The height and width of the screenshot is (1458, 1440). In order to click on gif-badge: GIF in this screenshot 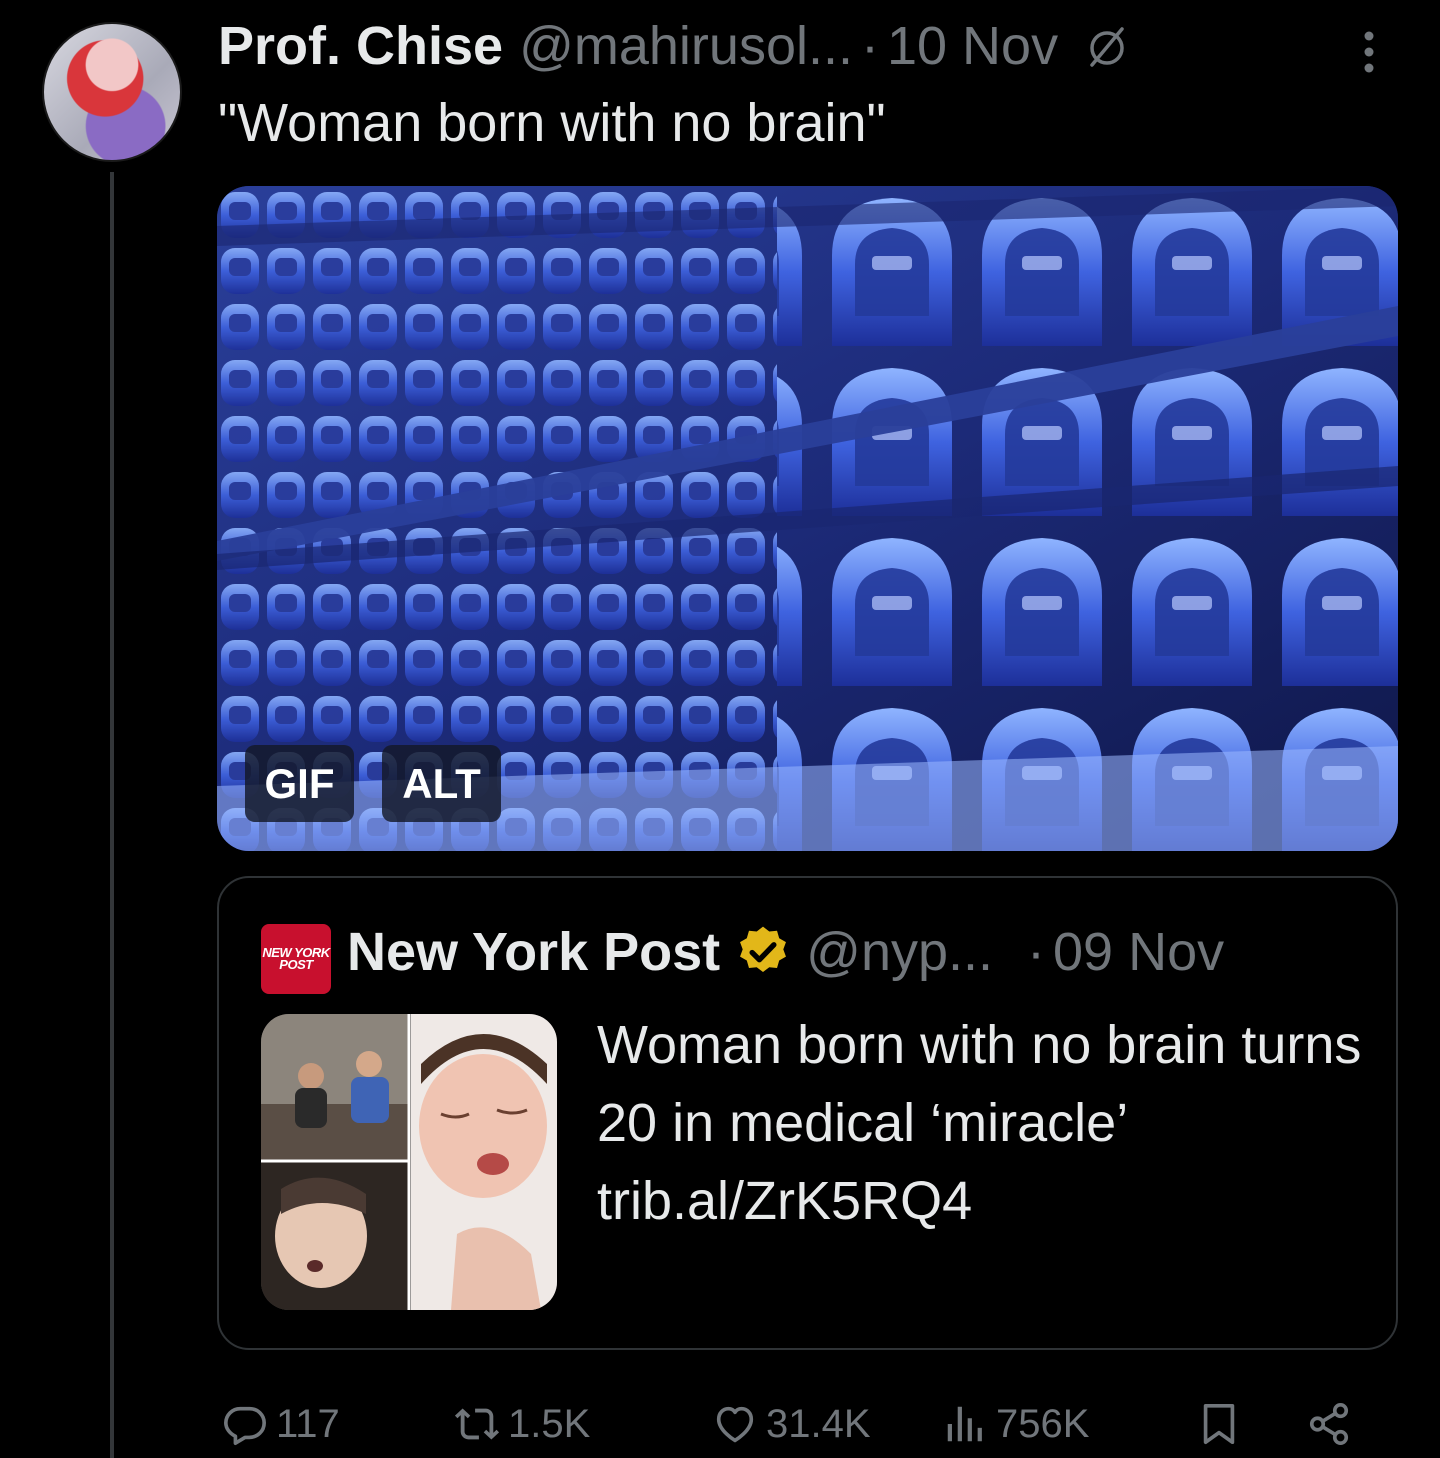, I will do `click(299, 783)`.